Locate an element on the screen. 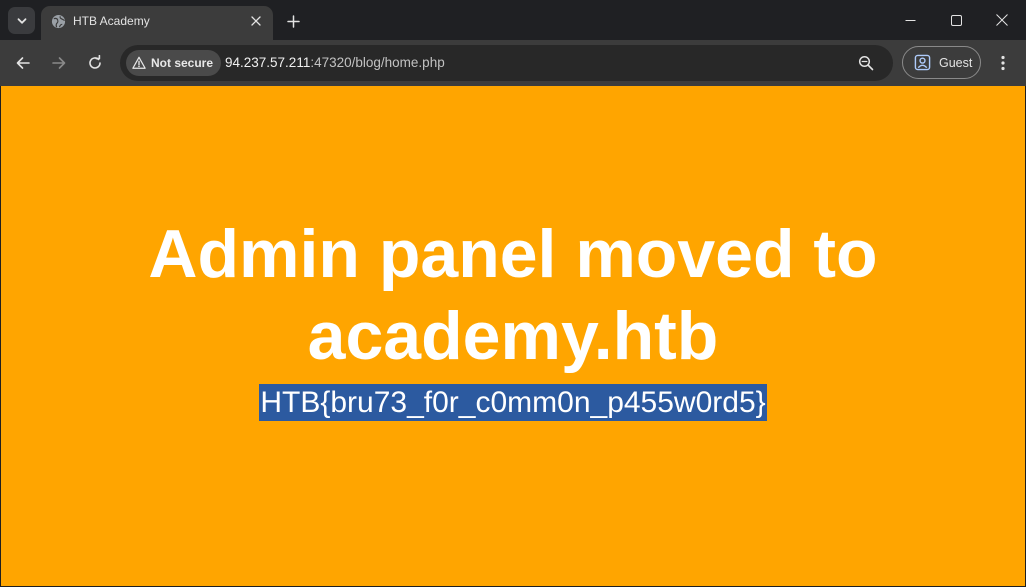 The width and height of the screenshot is (1026, 587). selected-flag-text: HTB{bru73_f0r_c0mm0n_p455w0rd5} is located at coordinates (513, 402).